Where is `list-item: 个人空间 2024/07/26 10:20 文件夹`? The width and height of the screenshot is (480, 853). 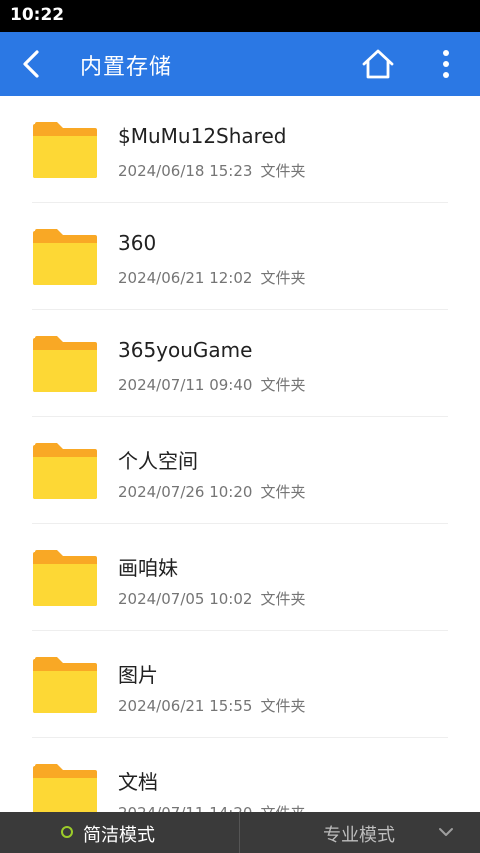 list-item: 个人空间 2024/07/26 10:20 文件夹 is located at coordinates (240, 470).